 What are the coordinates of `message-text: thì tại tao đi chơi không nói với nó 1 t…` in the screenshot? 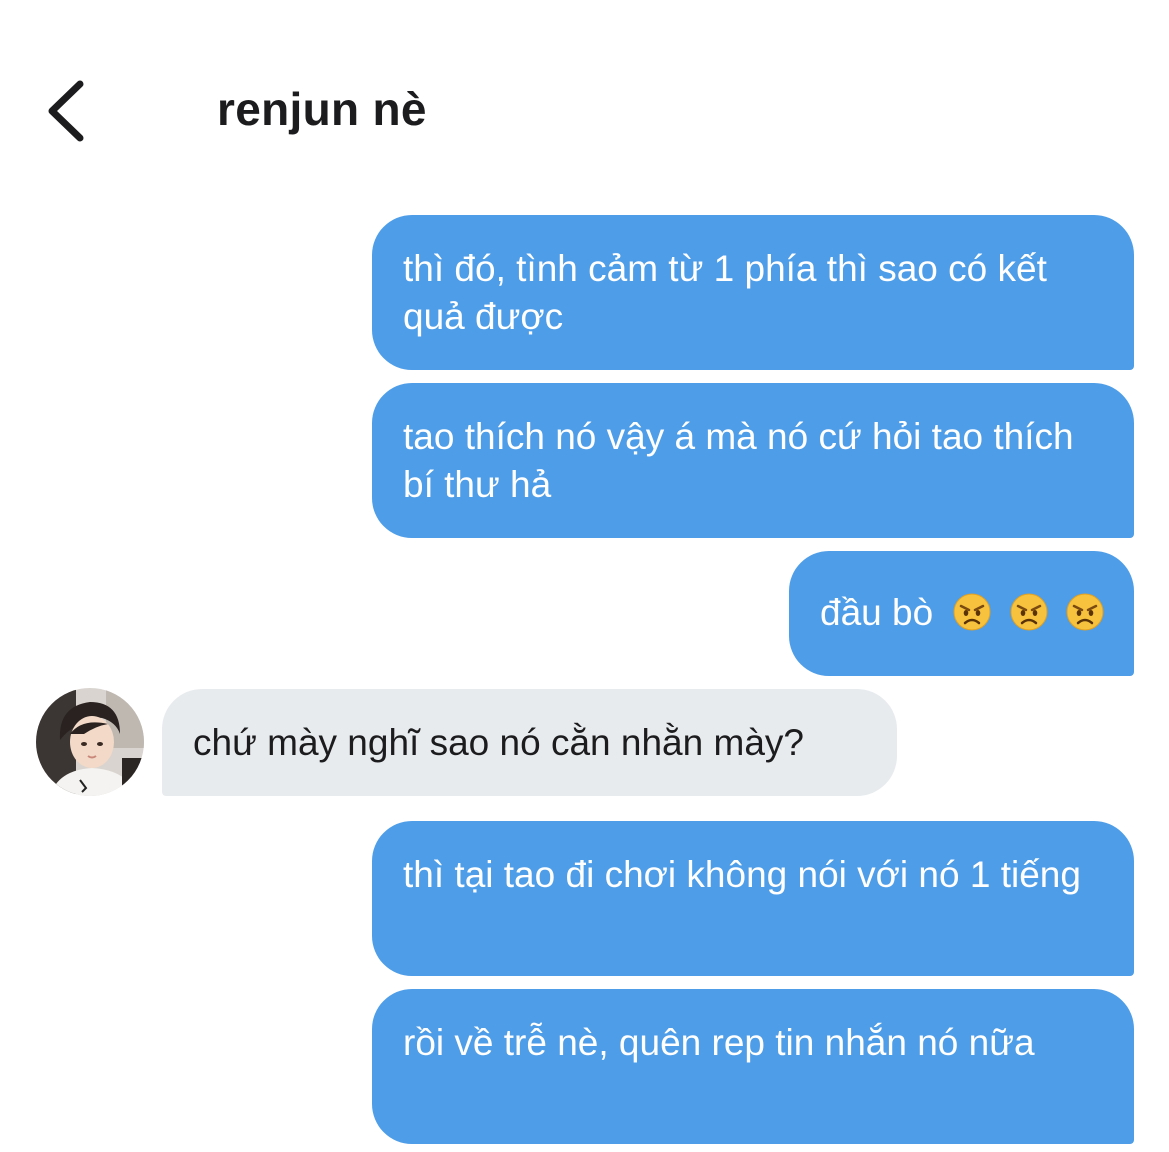 It's located at (742, 874).